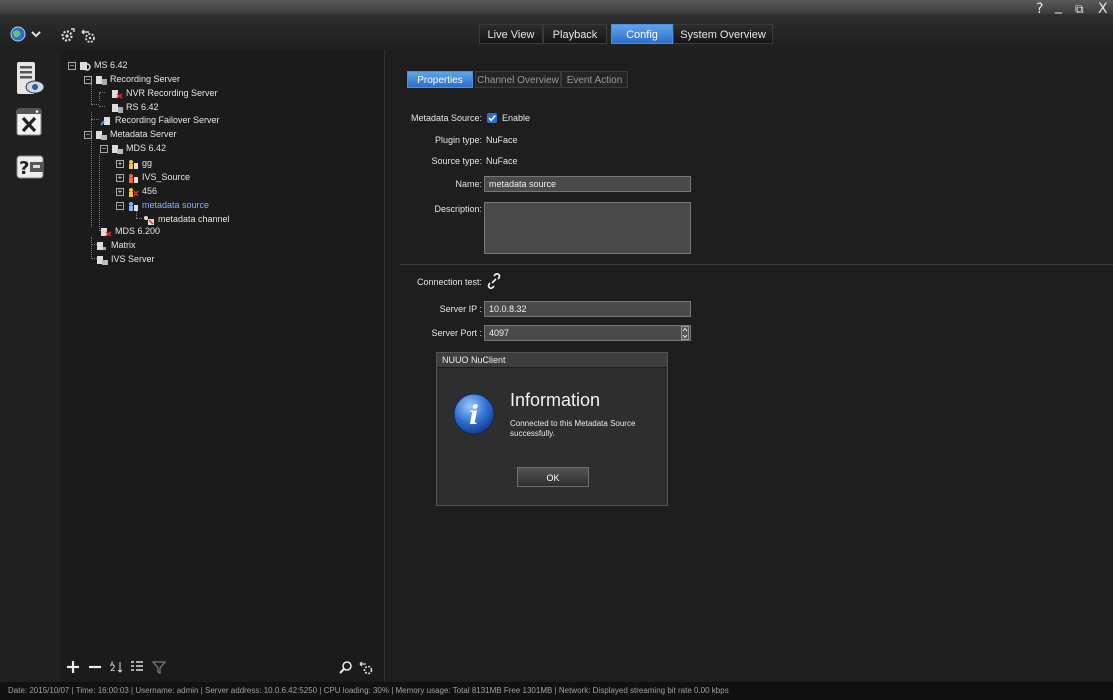 The height and width of the screenshot is (700, 1113). Describe the element at coordinates (123, 245) in the screenshot. I see `tree-label: Matrix` at that location.